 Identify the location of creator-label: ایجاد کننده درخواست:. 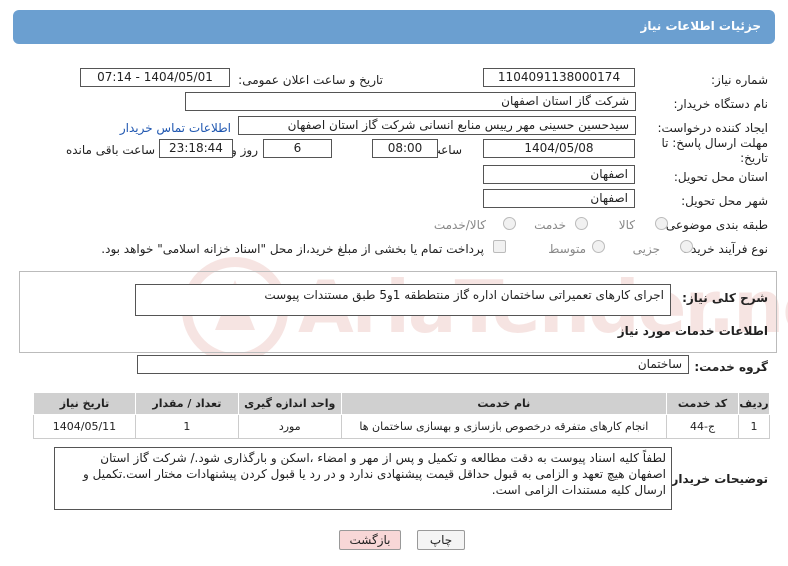
(712, 128).